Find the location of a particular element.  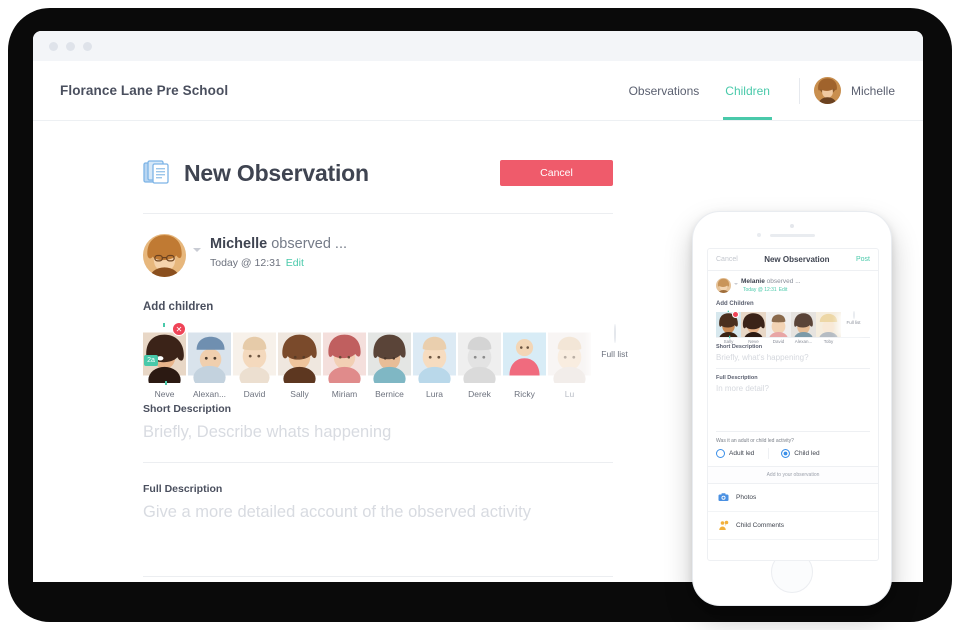

window-maximize-dot is located at coordinates (87, 46).